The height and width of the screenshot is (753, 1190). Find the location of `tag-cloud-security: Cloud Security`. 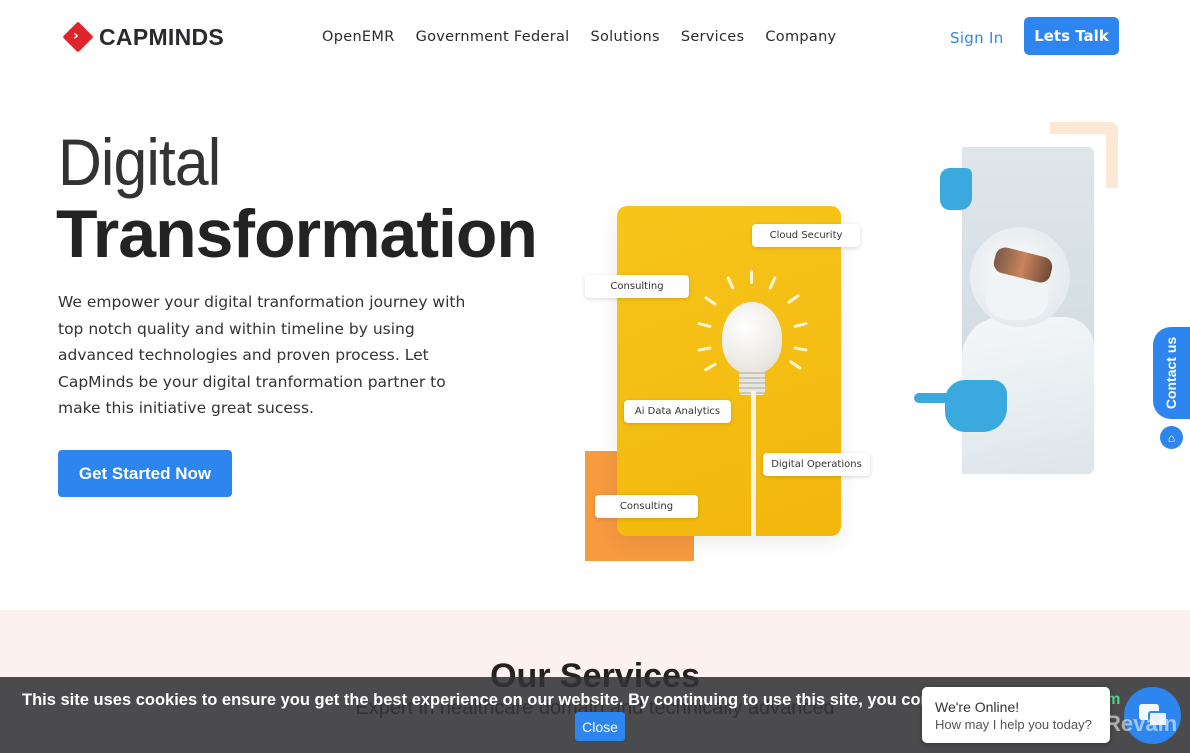

tag-cloud-security: Cloud Security is located at coordinates (806, 235).